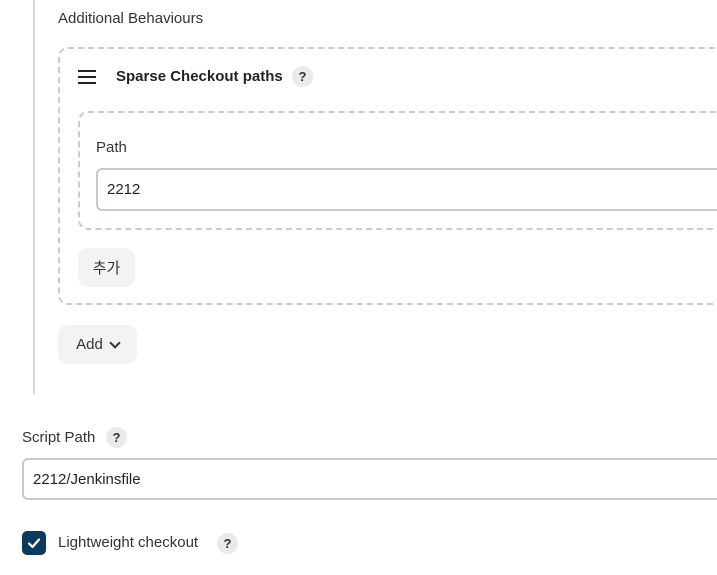 Image resolution: width=717 pixels, height=575 pixels. What do you see at coordinates (89, 344) in the screenshot?
I see `add-behaviour-label: Add` at bounding box center [89, 344].